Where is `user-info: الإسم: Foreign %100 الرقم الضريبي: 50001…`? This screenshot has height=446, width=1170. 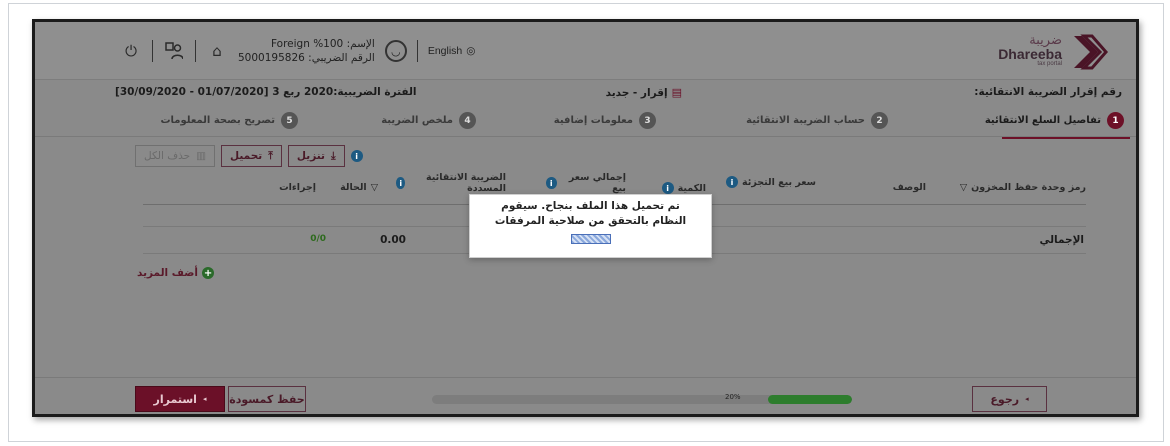
user-info: الإسم: Foreign %100 الرقم الضريبي: 50001… is located at coordinates (306, 51).